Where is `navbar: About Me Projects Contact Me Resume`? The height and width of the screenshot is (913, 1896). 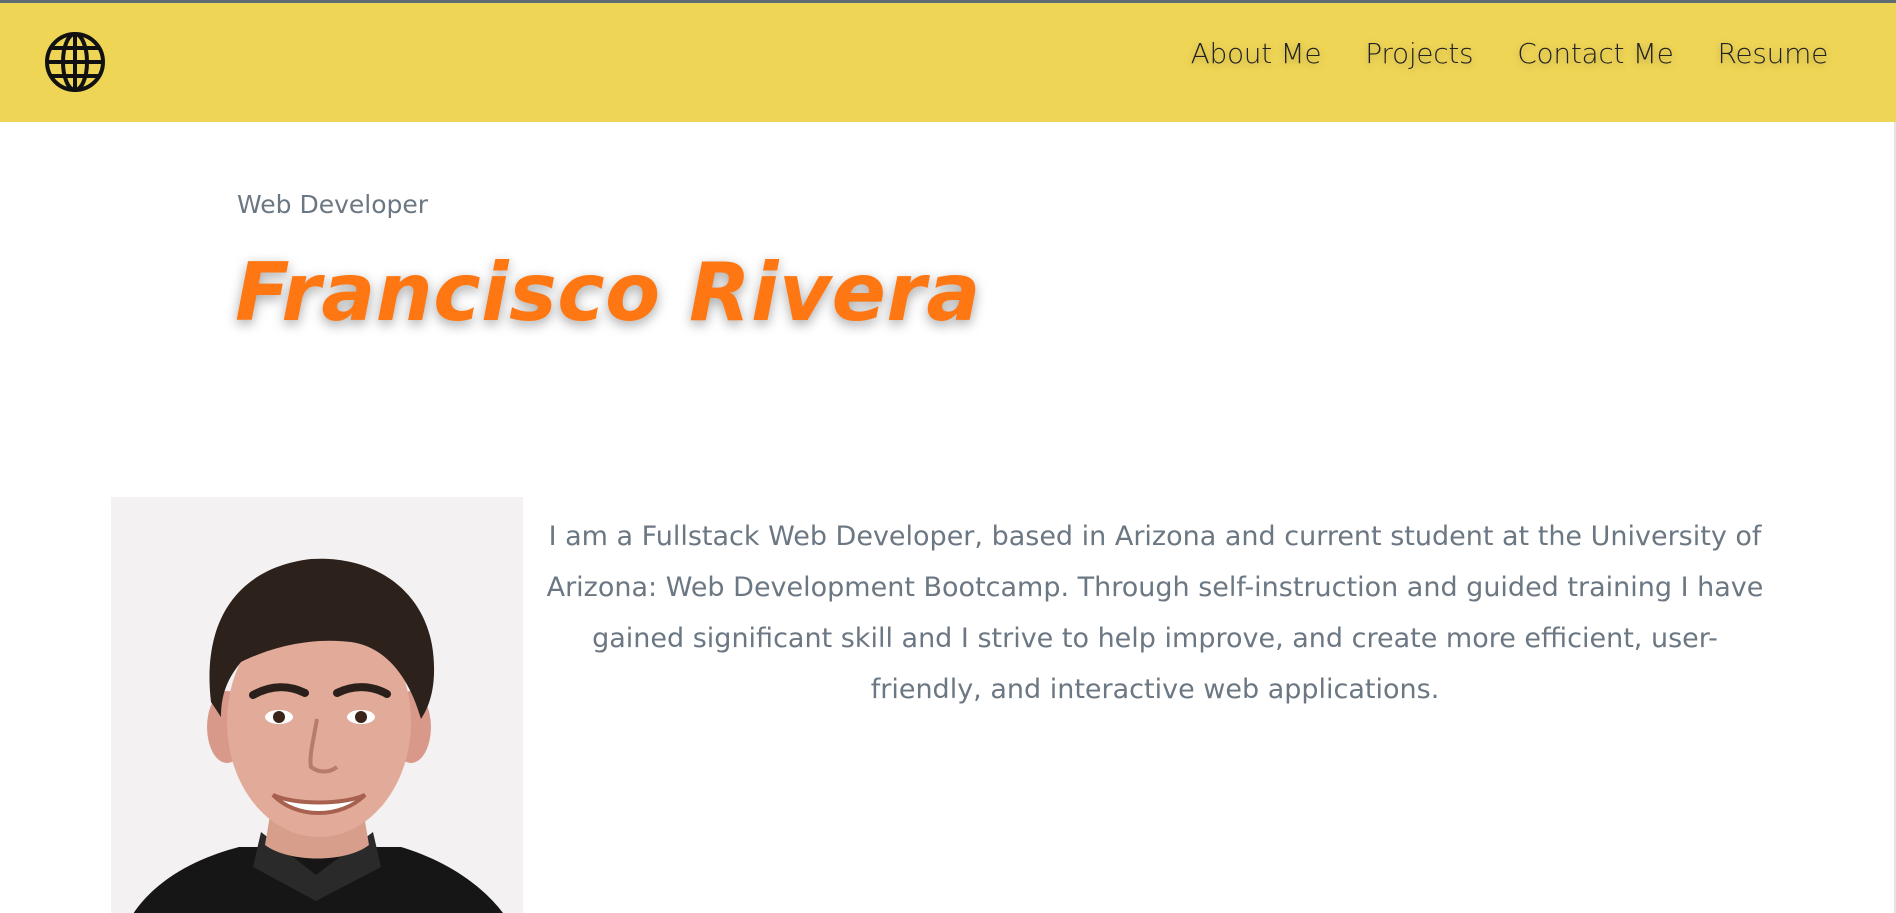
navbar: About Me Projects Contact Me Resume is located at coordinates (948, 62).